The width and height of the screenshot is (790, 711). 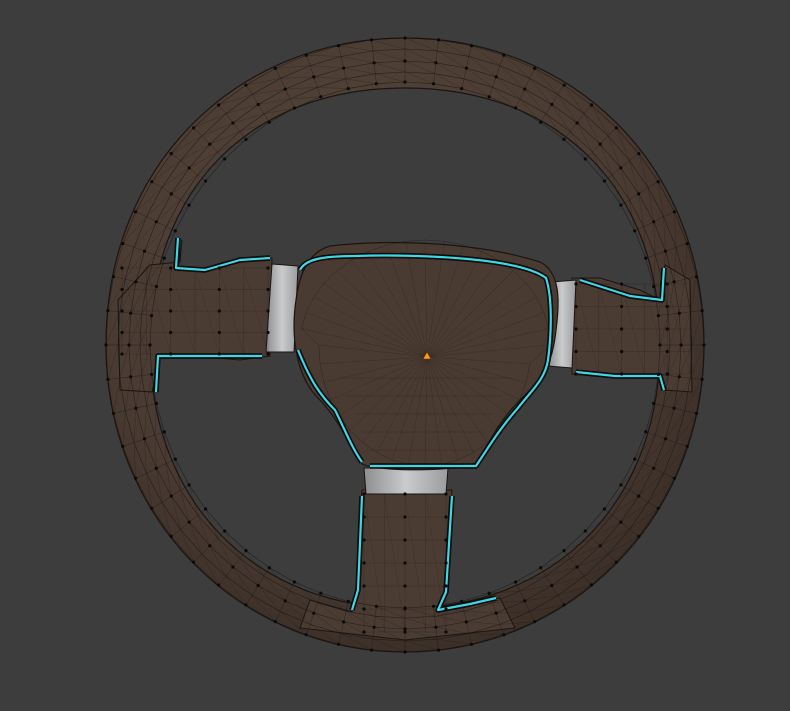 What do you see at coordinates (407, 565) in the screenshot?
I see `bottom-spoke` at bounding box center [407, 565].